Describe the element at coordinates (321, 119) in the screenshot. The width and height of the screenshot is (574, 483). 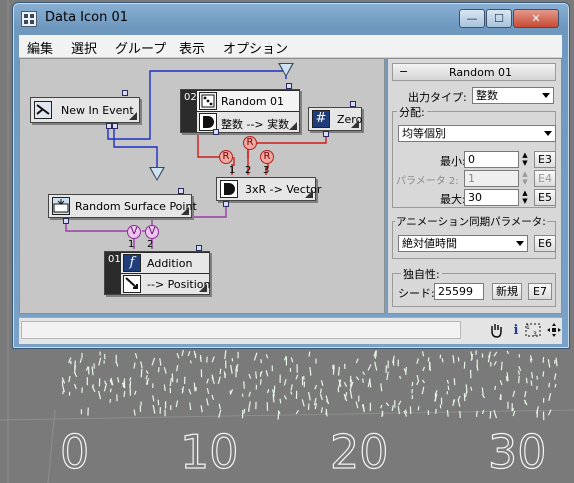
I see `hash-icon: #` at that location.